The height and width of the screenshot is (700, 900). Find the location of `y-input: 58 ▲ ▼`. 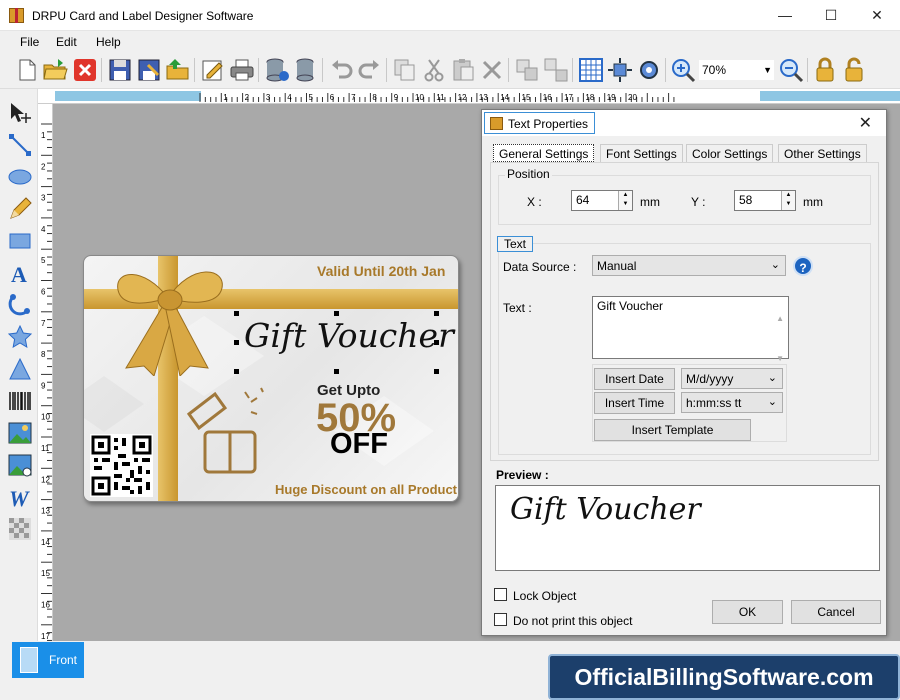

y-input: 58 ▲ ▼ is located at coordinates (765, 200).